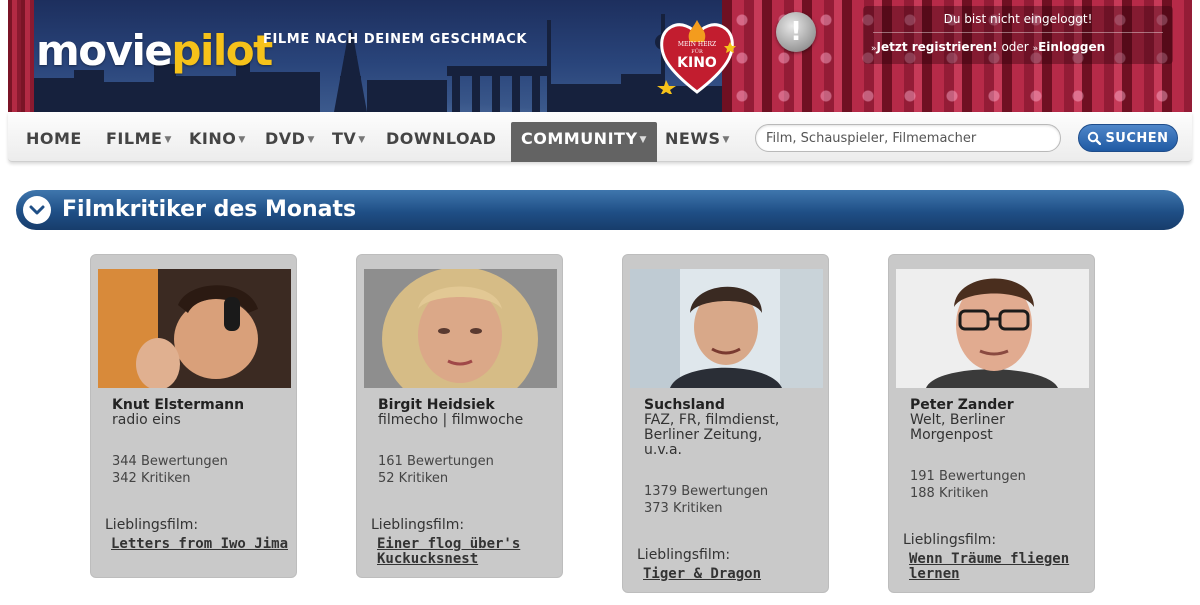 This screenshot has width=1200, height=605. What do you see at coordinates (1018, 32) in the screenshot?
I see `login-divider` at bounding box center [1018, 32].